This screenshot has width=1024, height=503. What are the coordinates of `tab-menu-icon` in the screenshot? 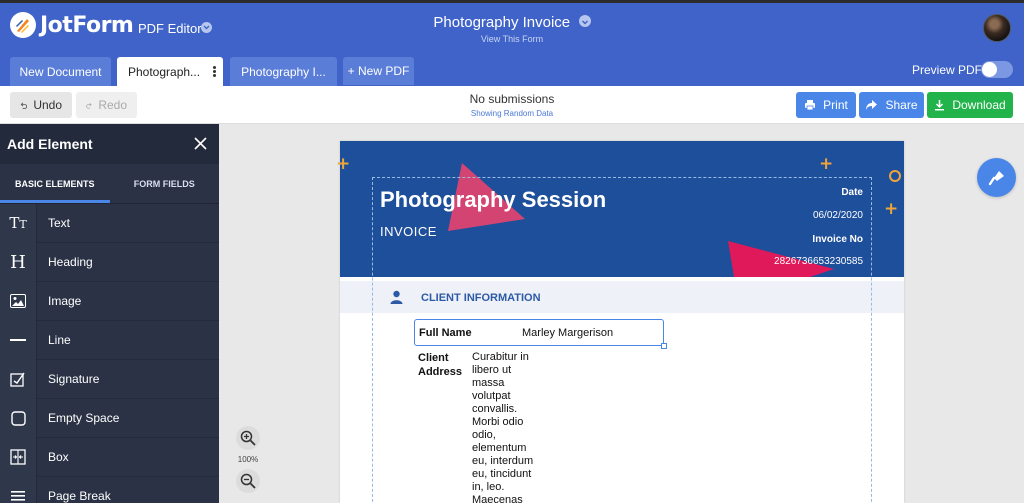 It's located at (214, 72).